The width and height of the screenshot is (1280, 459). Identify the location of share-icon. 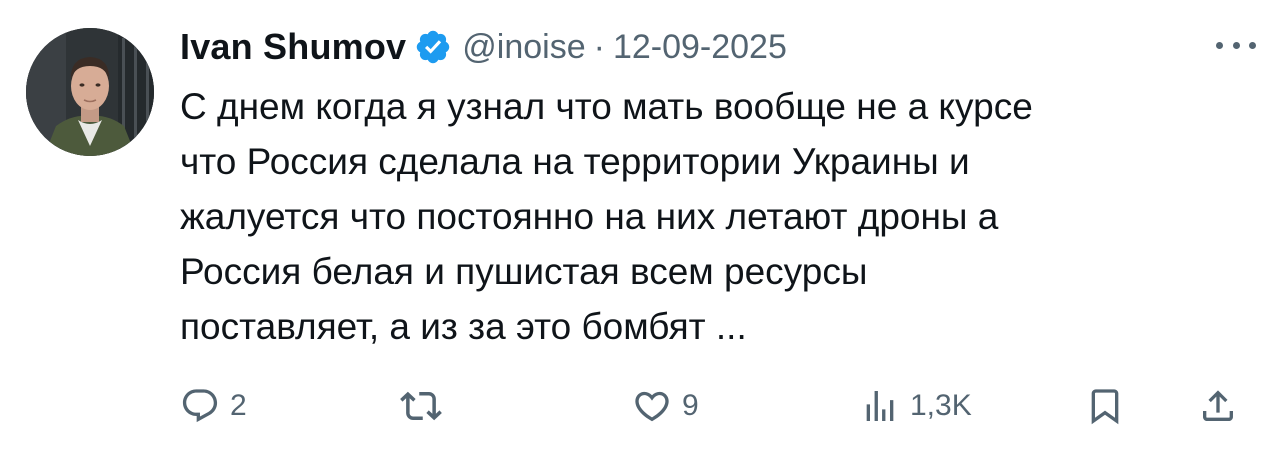
(1218, 406).